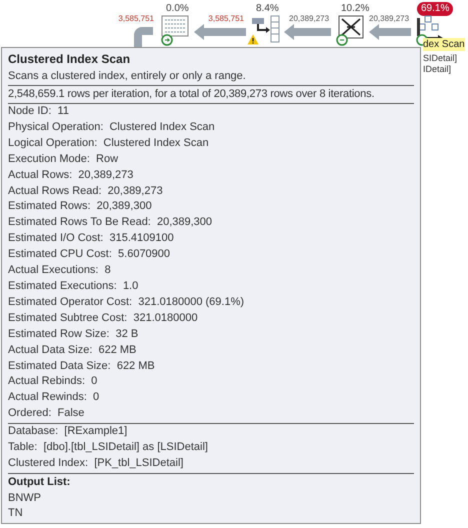 This screenshot has width=468, height=528. What do you see at coordinates (211, 95) in the screenshot?
I see `iterations-summary: 2,548,659.1 rows per iteration, for a total of 20,389,273 rows over 8 iterations.` at bounding box center [211, 95].